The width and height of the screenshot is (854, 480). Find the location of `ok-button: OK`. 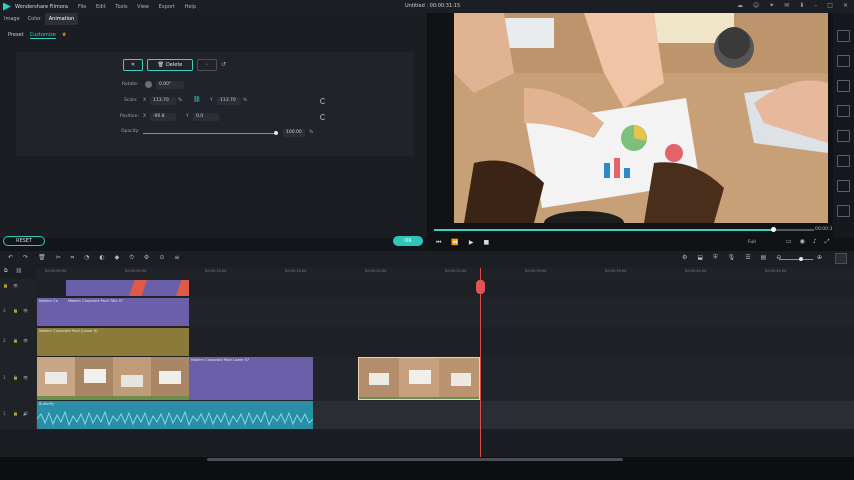

ok-button: OK is located at coordinates (408, 241).